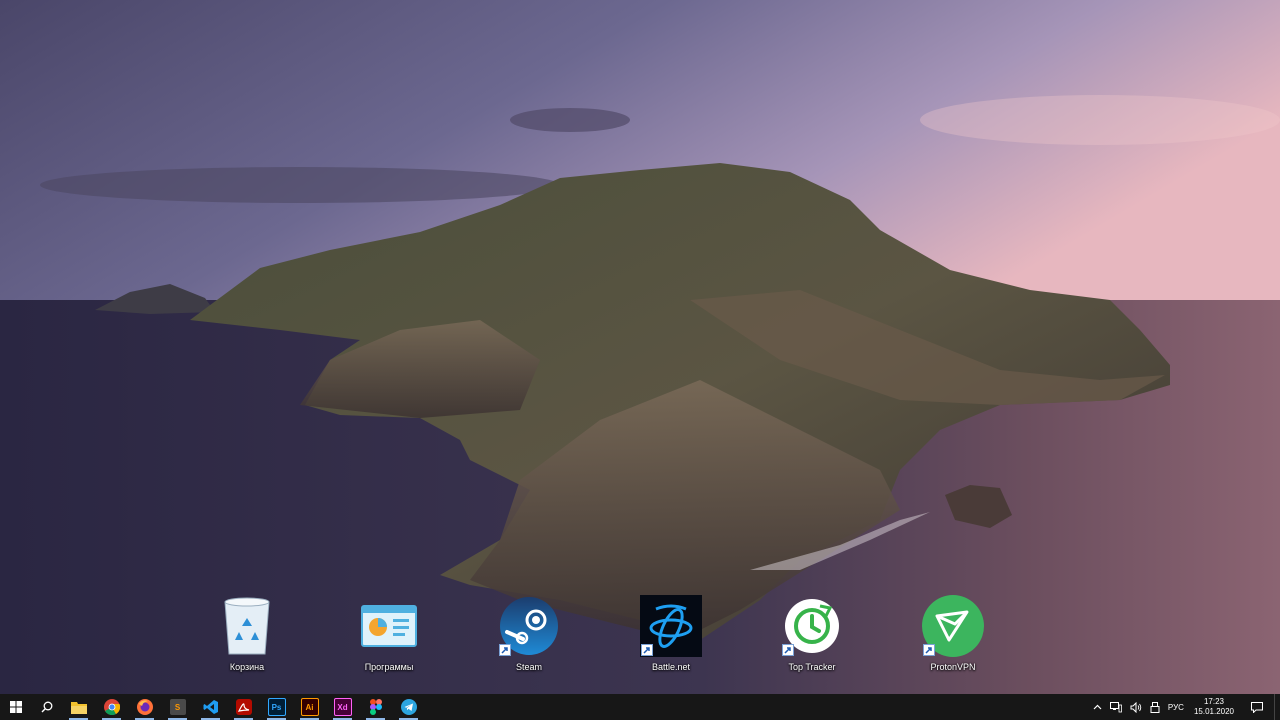 The width and height of the screenshot is (1280, 720). I want to click on desktop-icon-label: Top Tracker, so click(812, 667).